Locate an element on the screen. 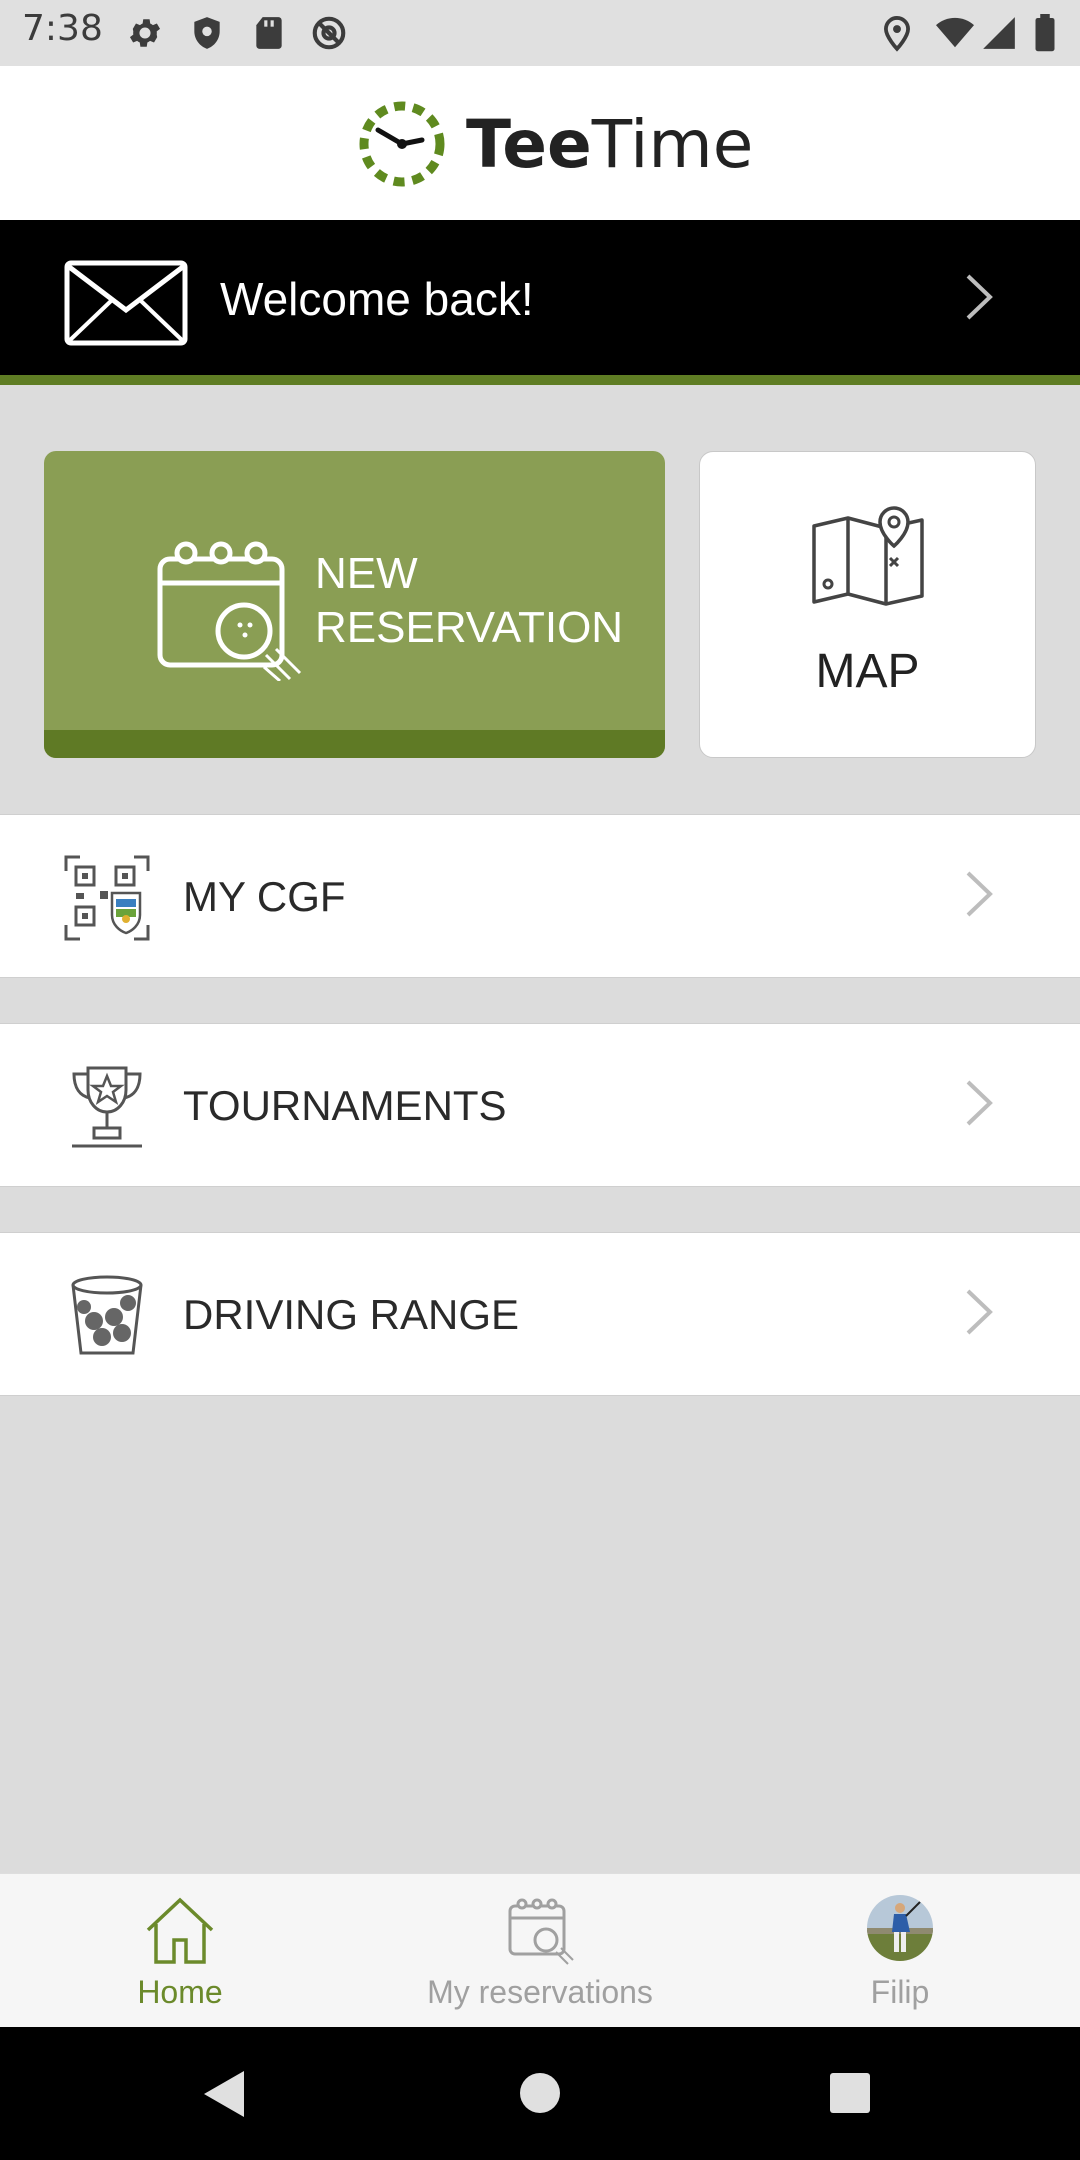 This screenshot has height=2160, width=1080. tab-profile: Filip is located at coordinates (900, 1951).